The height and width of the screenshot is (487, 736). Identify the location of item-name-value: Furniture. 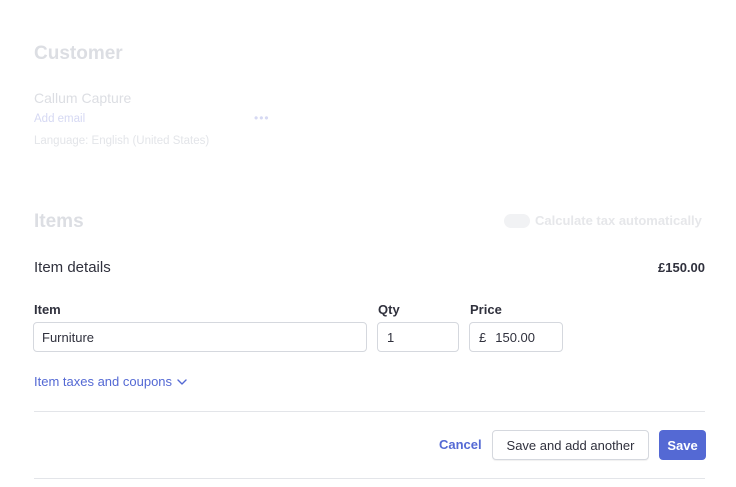
(68, 337).